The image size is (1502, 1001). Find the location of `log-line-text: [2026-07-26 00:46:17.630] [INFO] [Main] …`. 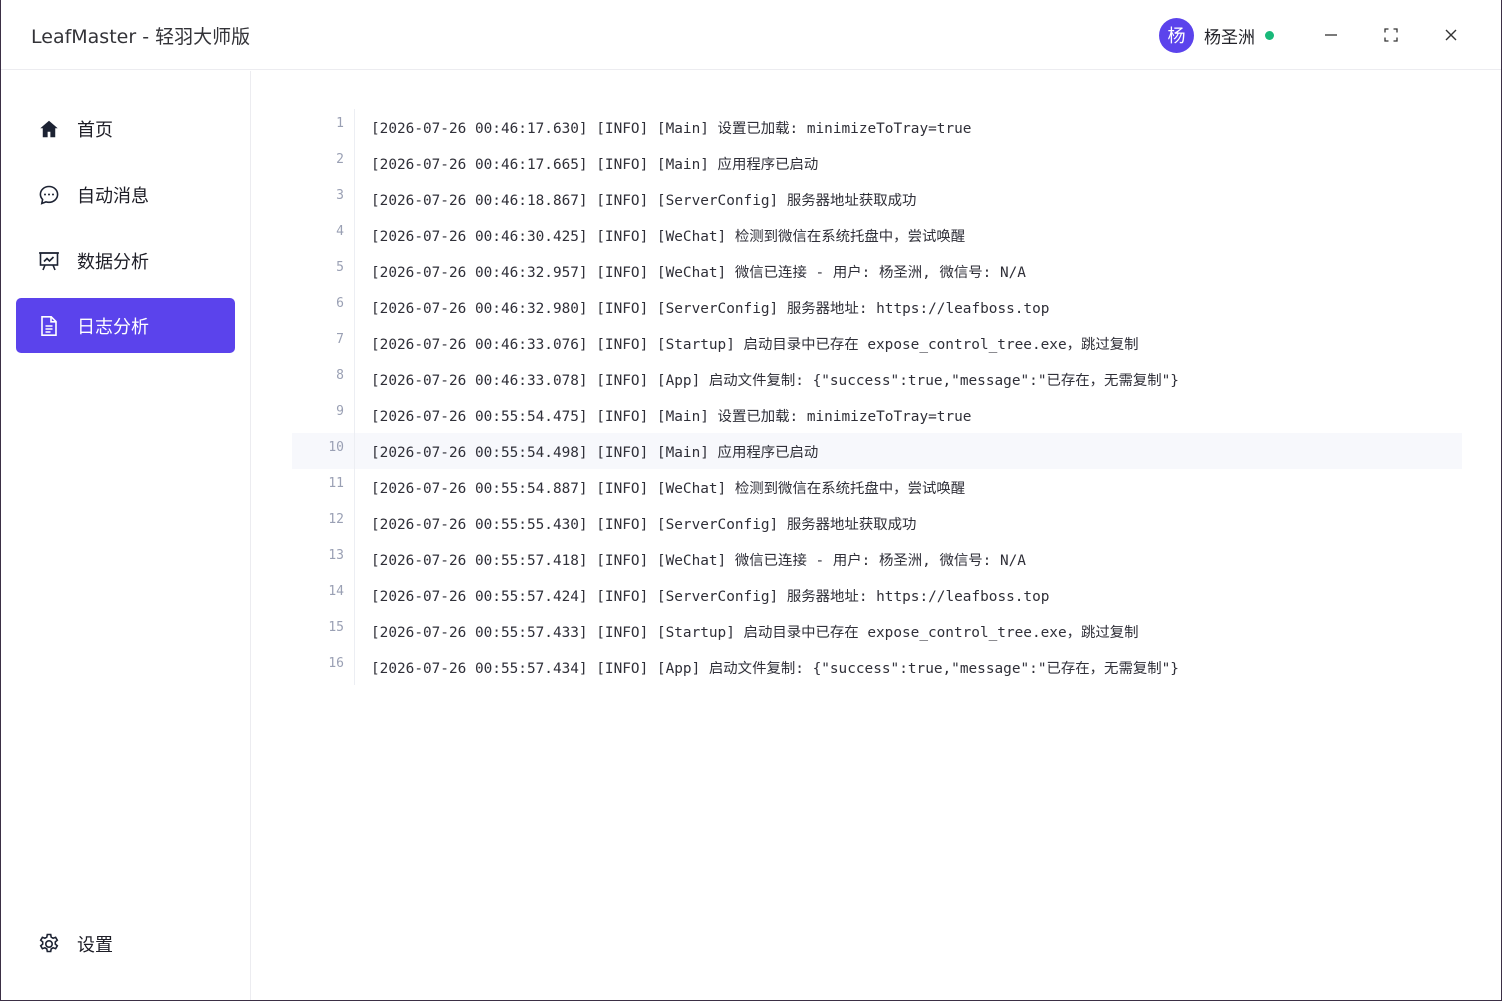

log-line-text: [2026-07-26 00:46:17.630] [INFO] [Main] … is located at coordinates (671, 128).